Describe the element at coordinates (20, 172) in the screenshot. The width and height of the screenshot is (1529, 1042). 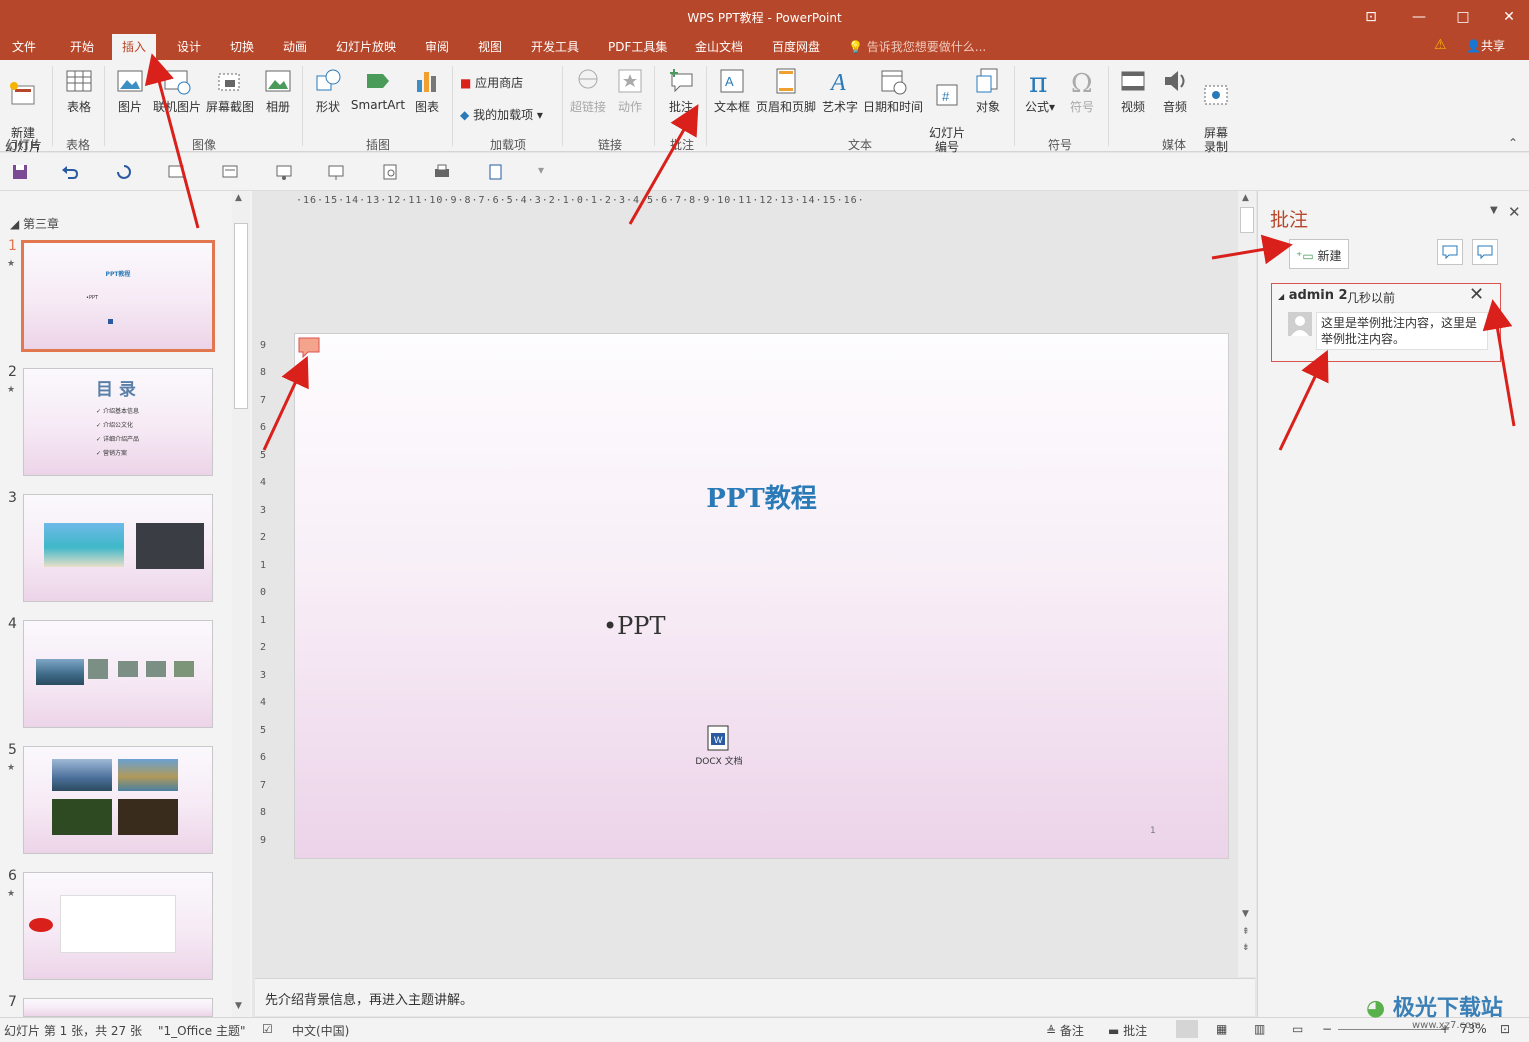
I see `save-icon` at that location.